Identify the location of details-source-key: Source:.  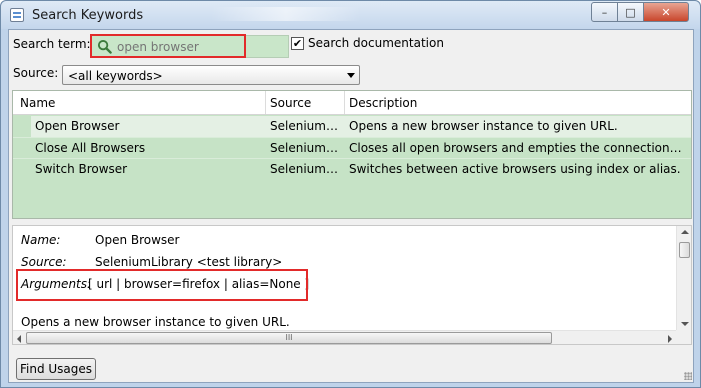
(44, 262).